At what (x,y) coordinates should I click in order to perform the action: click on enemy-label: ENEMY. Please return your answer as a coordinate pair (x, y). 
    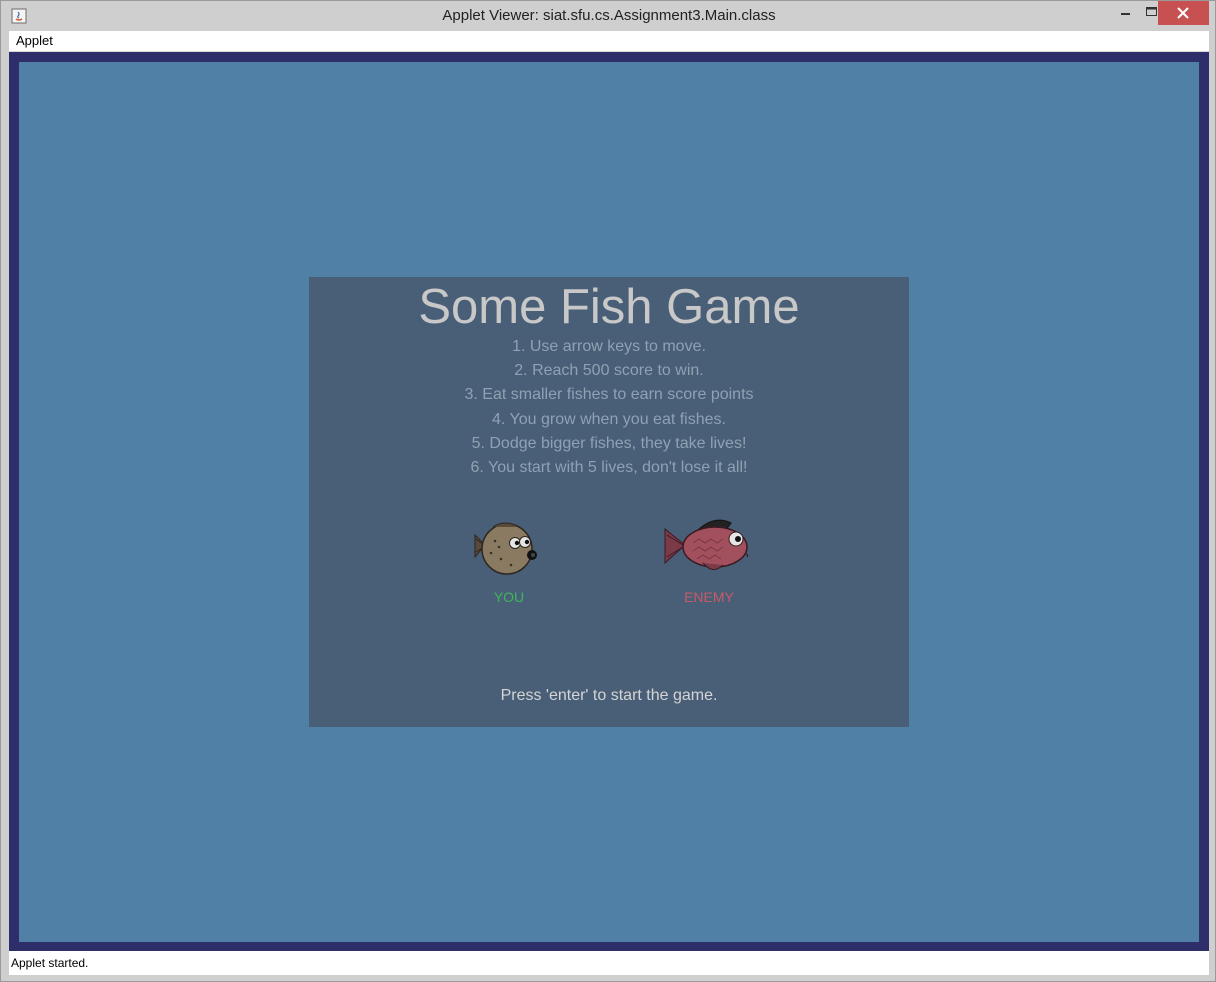
    Looking at the image, I should click on (709, 597).